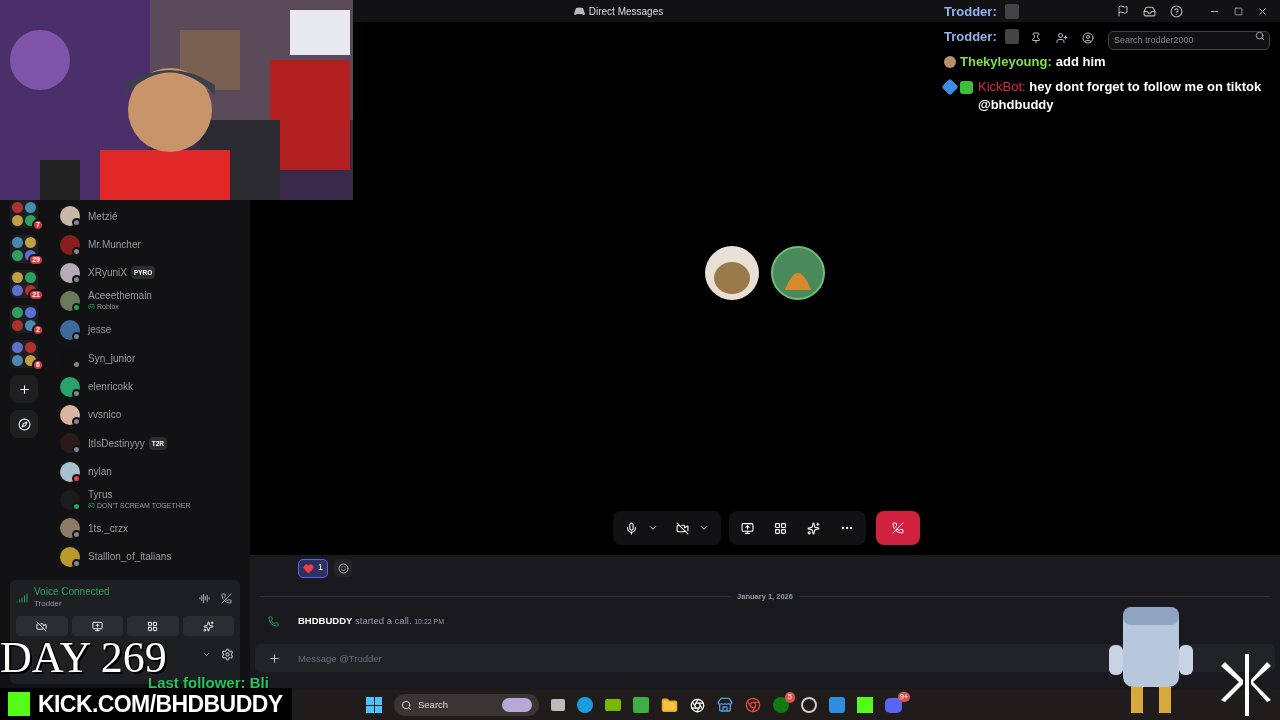  Describe the element at coordinates (970, 36) in the screenshot. I see `chat-username: Trodder:` at that location.